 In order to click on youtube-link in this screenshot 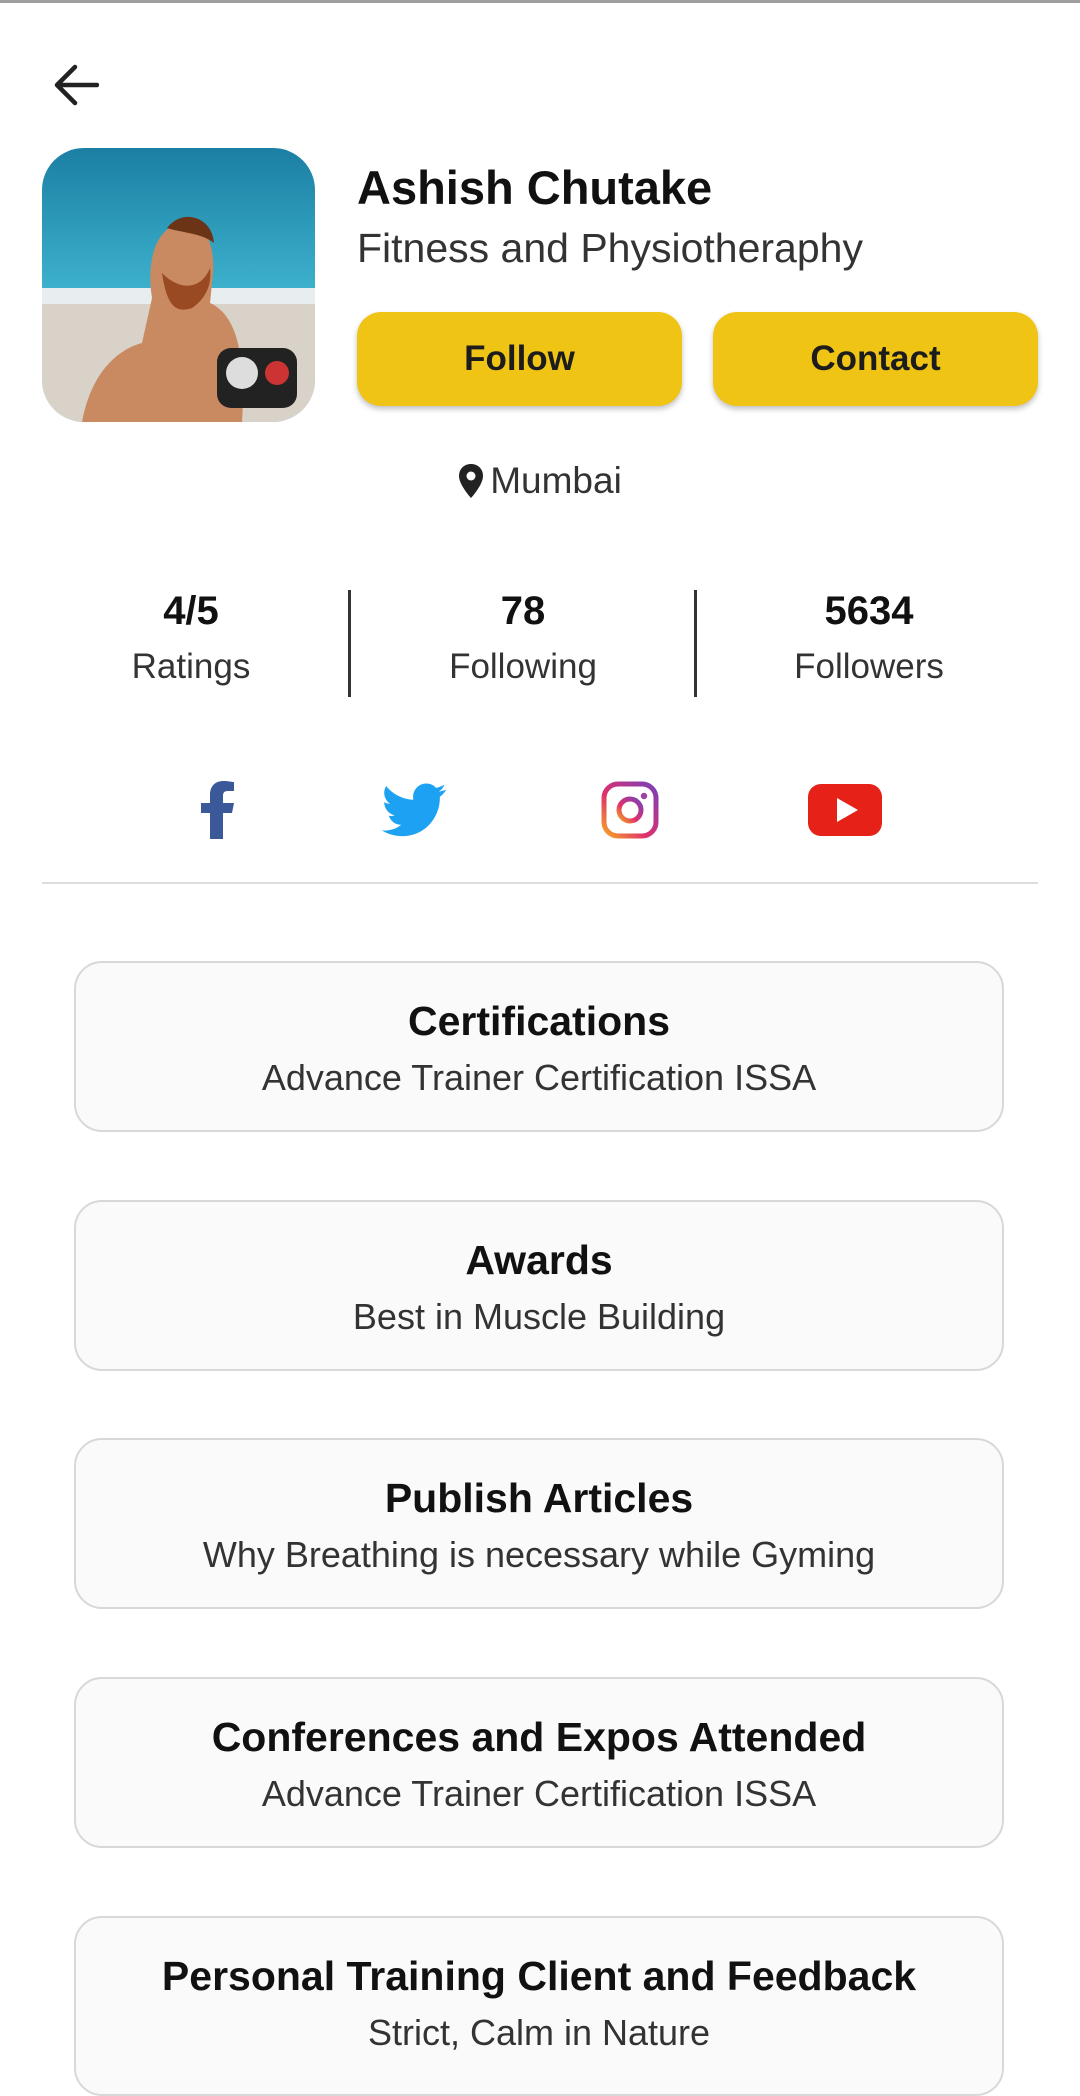, I will do `click(845, 810)`.